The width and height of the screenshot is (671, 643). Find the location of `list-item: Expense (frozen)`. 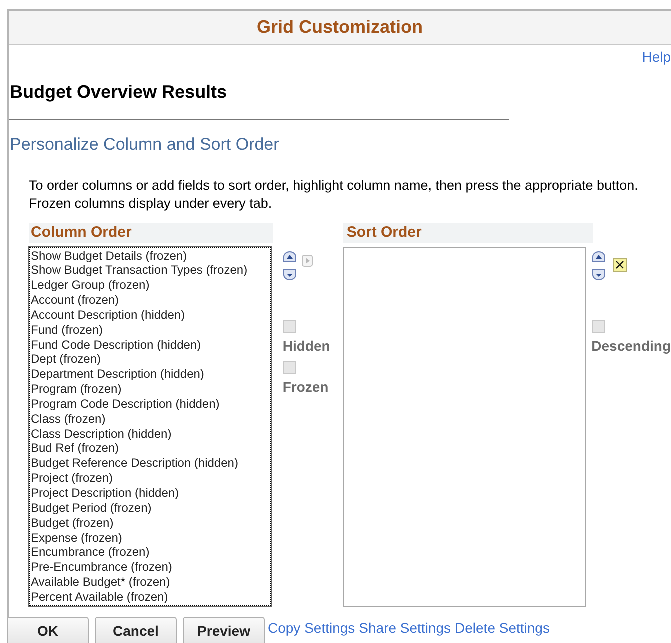

list-item: Expense (frozen) is located at coordinates (150, 538).